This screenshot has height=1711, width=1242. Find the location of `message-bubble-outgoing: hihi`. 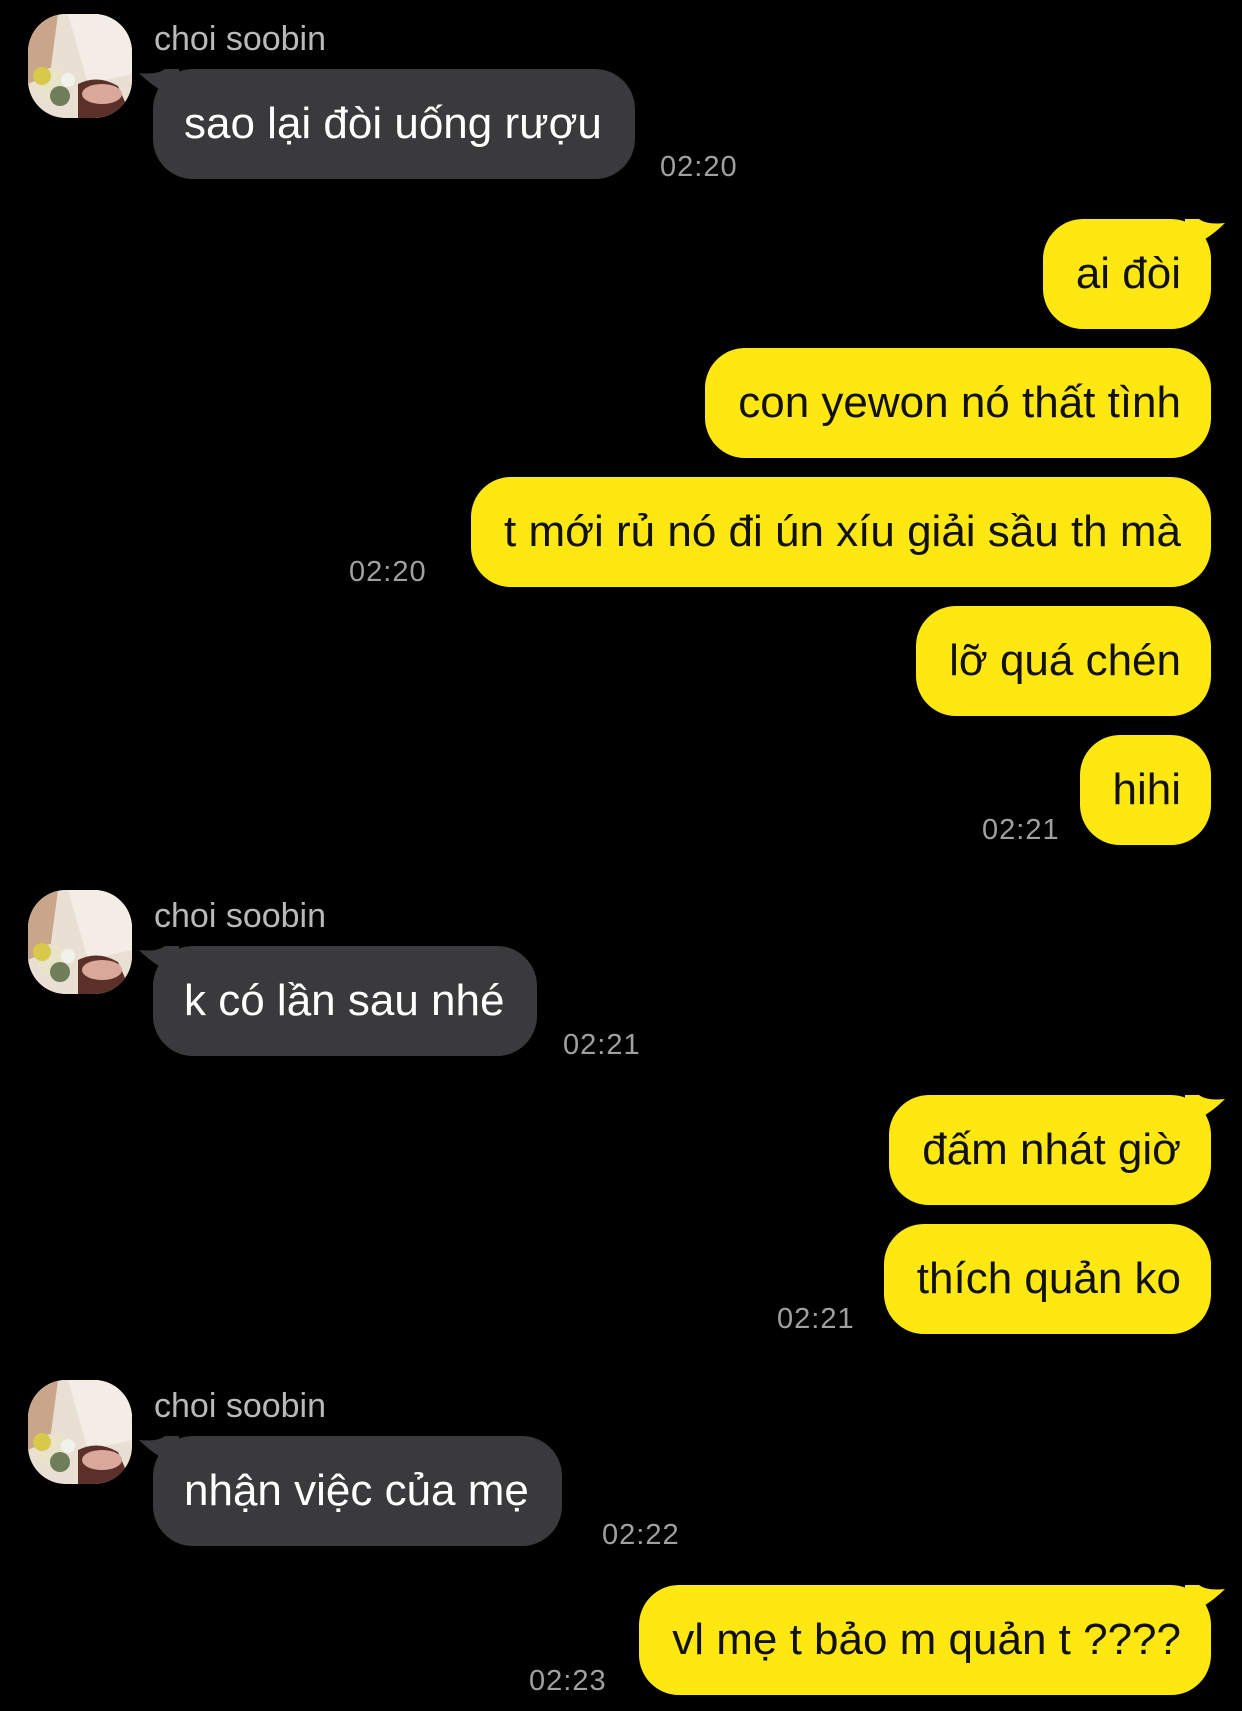

message-bubble-outgoing: hihi is located at coordinates (1145, 790).